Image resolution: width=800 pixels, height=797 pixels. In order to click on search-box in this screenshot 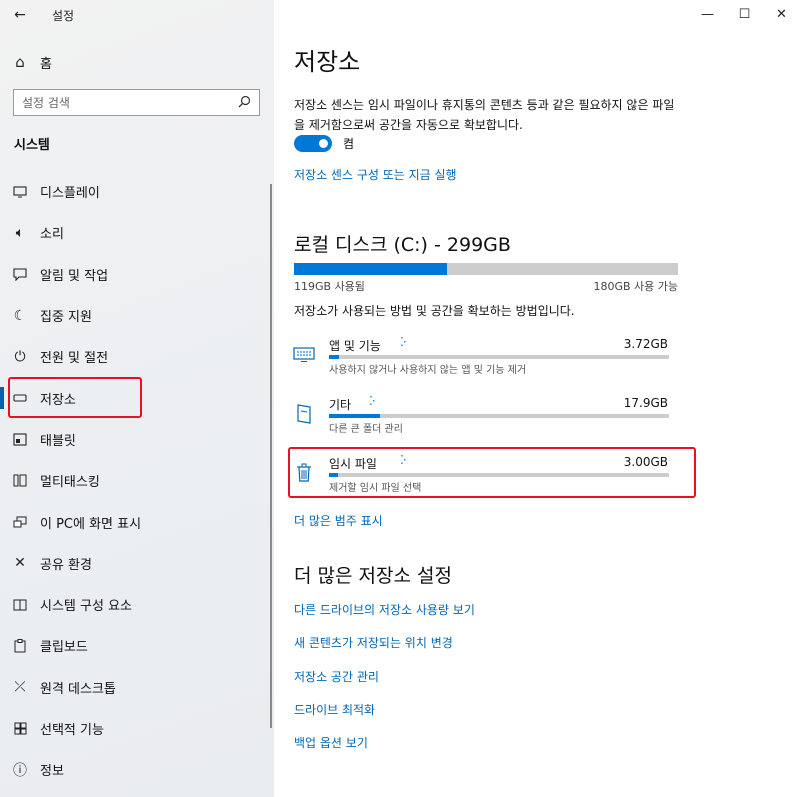, I will do `click(136, 102)`.